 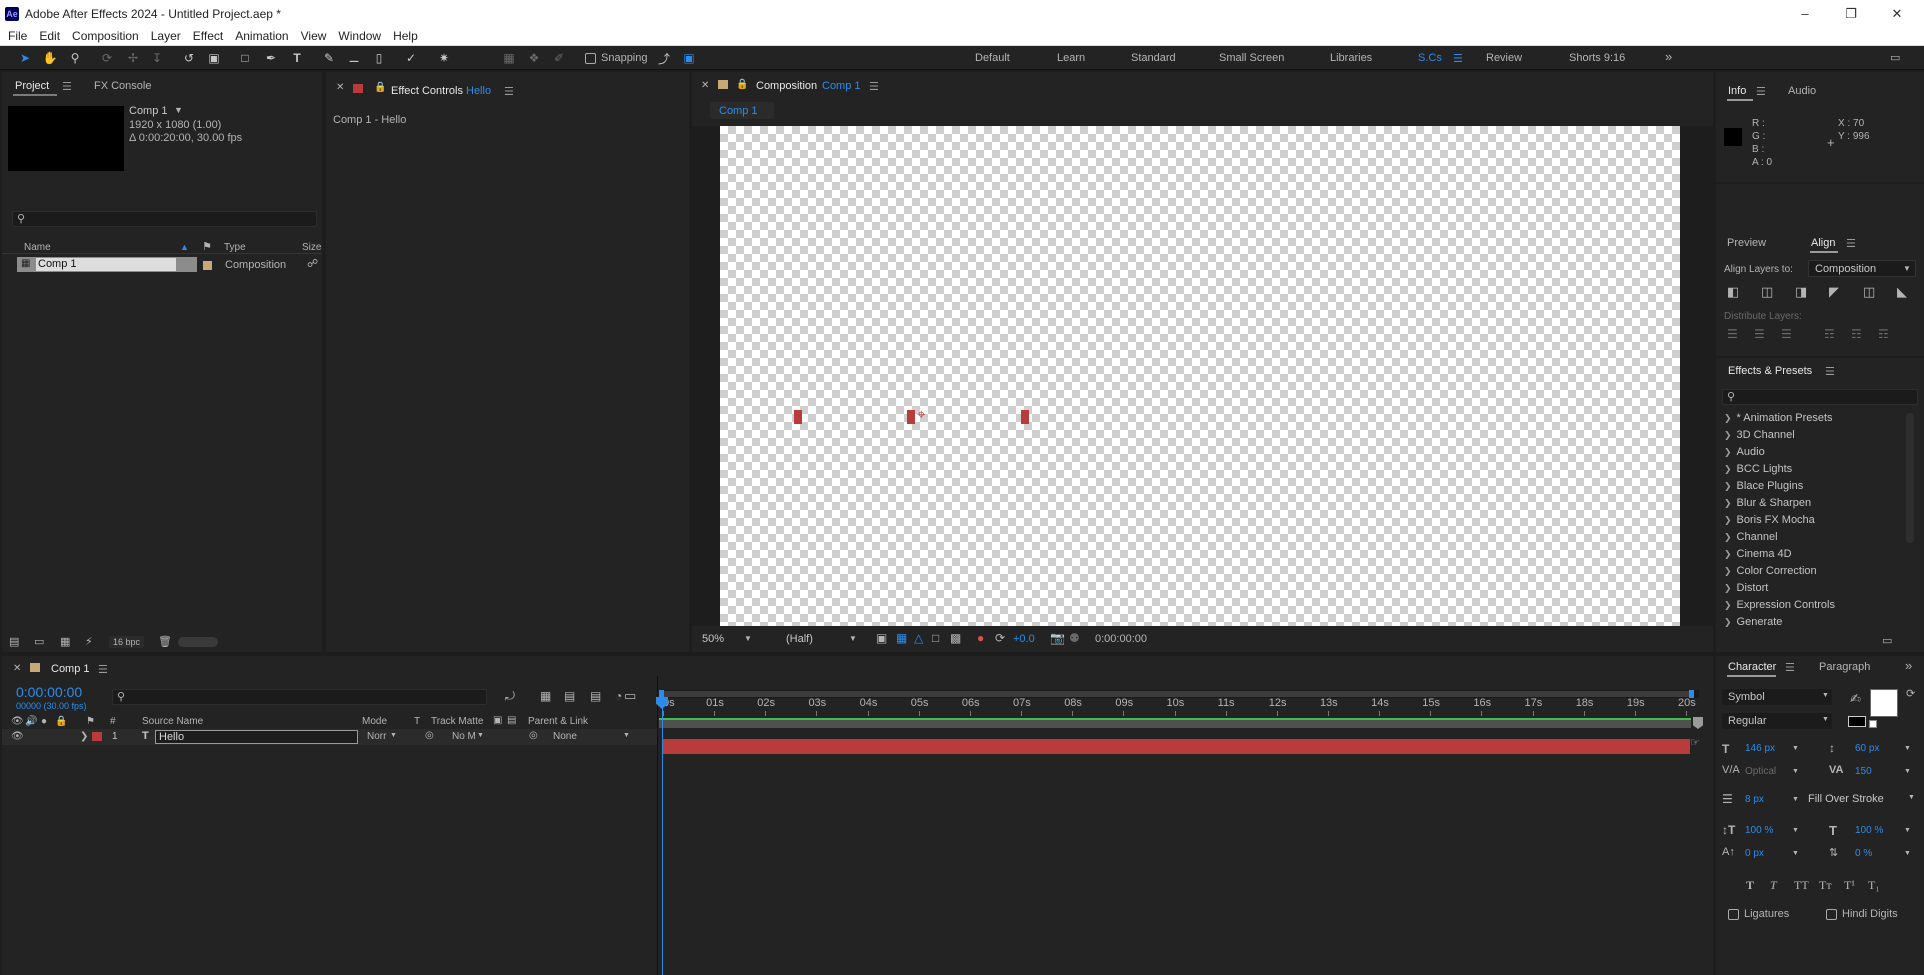 What do you see at coordinates (1834, 292) in the screenshot?
I see `align-top-icon: ◤` at bounding box center [1834, 292].